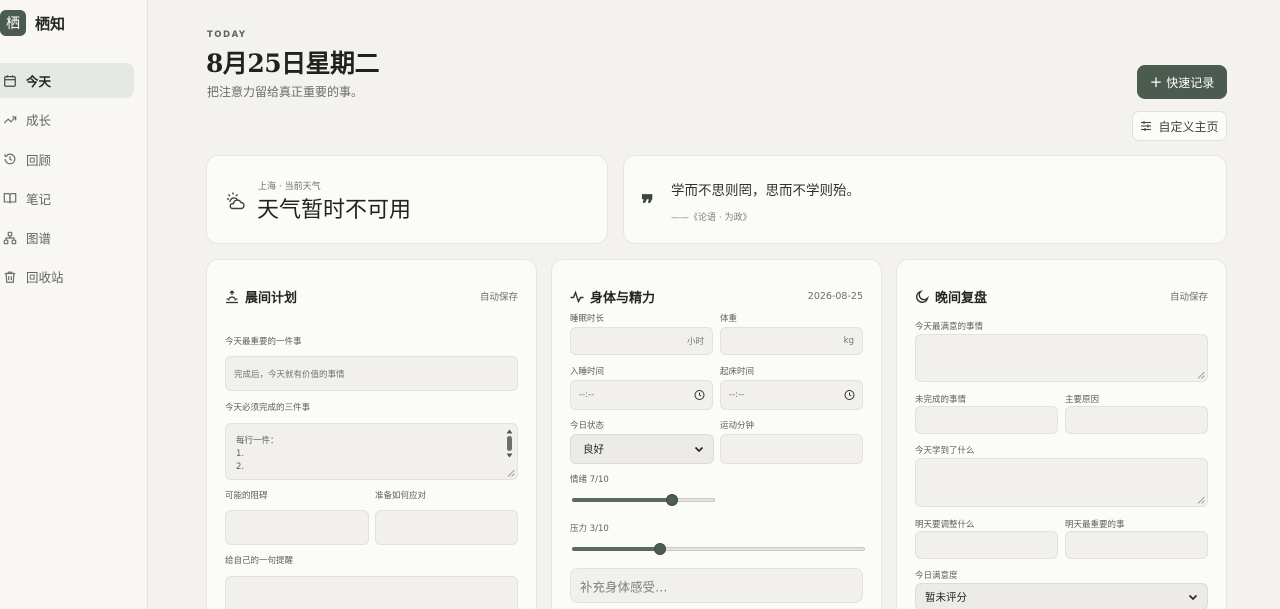 Image resolution: width=1280 pixels, height=609 pixels. I want to click on mood-label: 情绪 7/10, so click(589, 480).